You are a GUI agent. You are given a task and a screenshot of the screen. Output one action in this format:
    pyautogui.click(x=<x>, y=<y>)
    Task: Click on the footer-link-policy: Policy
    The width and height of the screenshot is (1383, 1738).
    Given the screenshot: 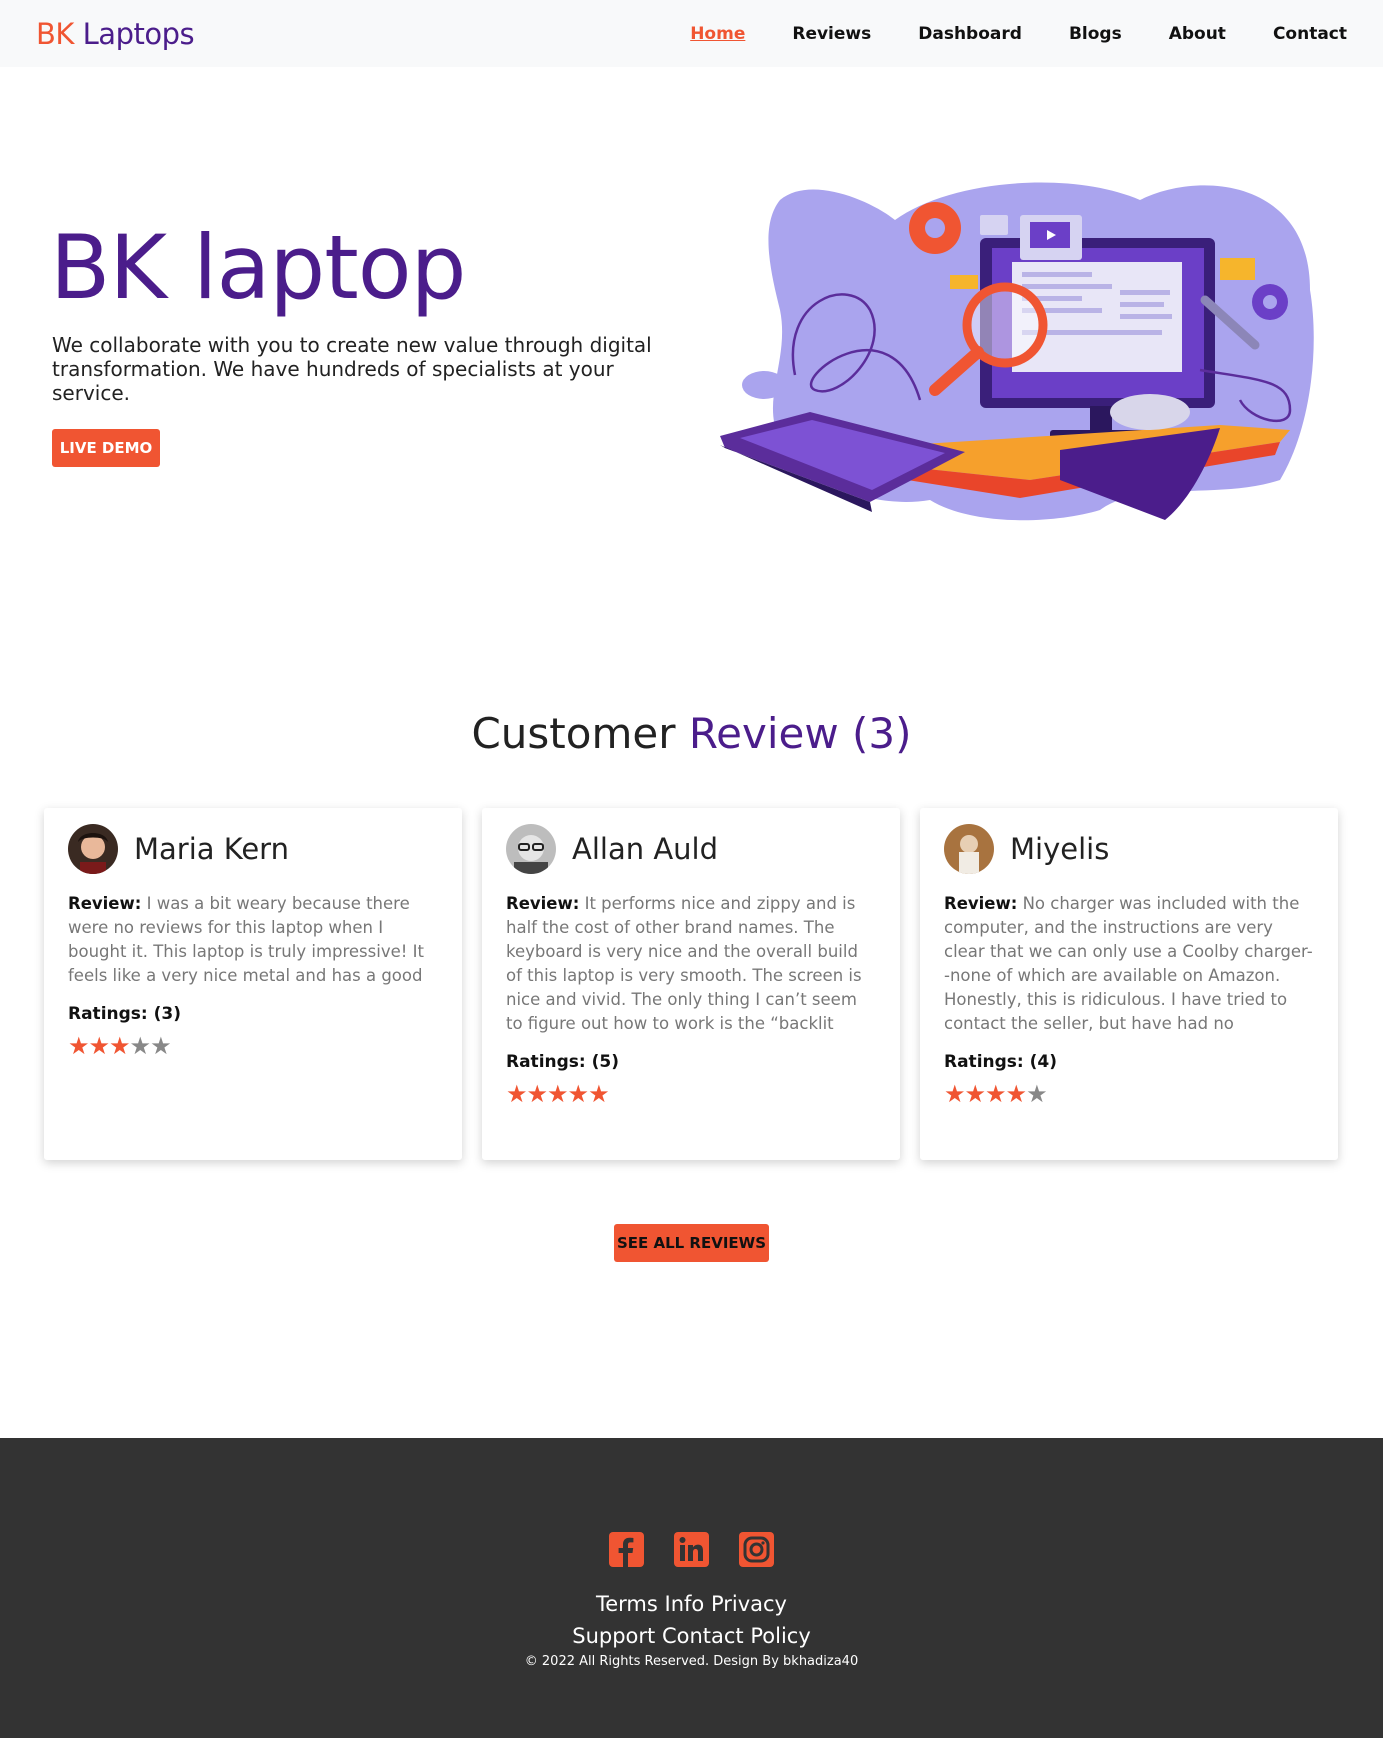 What is the action you would take?
    pyautogui.click(x=780, y=1636)
    